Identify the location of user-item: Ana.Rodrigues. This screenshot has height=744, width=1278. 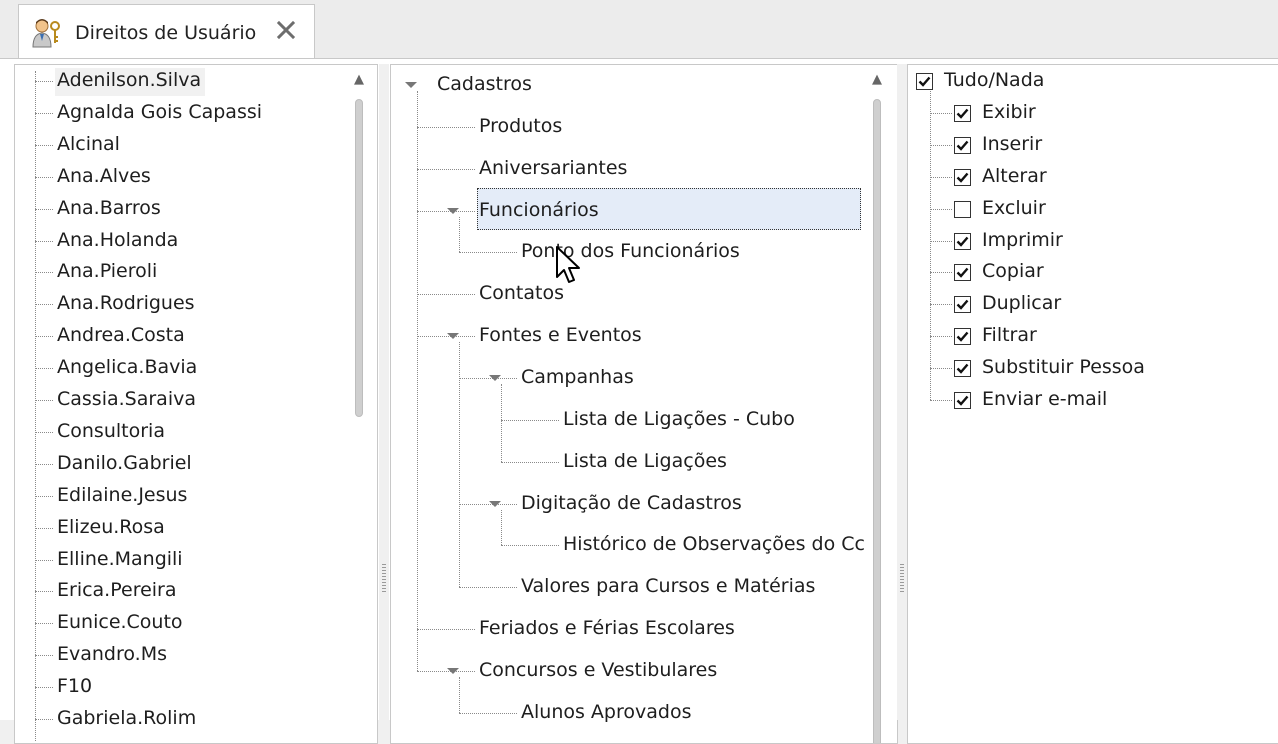
(126, 303).